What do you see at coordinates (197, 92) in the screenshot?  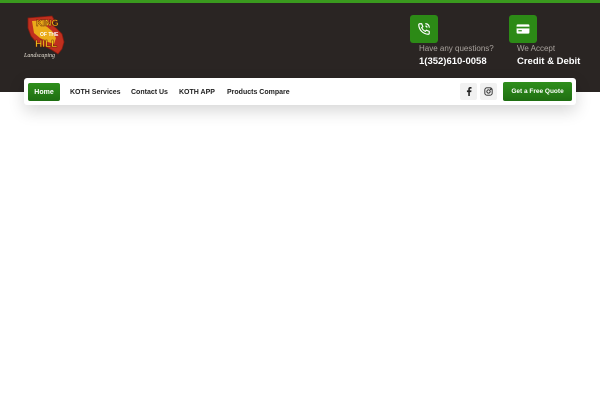 I see `nav-koth-app: KOTH APP` at bounding box center [197, 92].